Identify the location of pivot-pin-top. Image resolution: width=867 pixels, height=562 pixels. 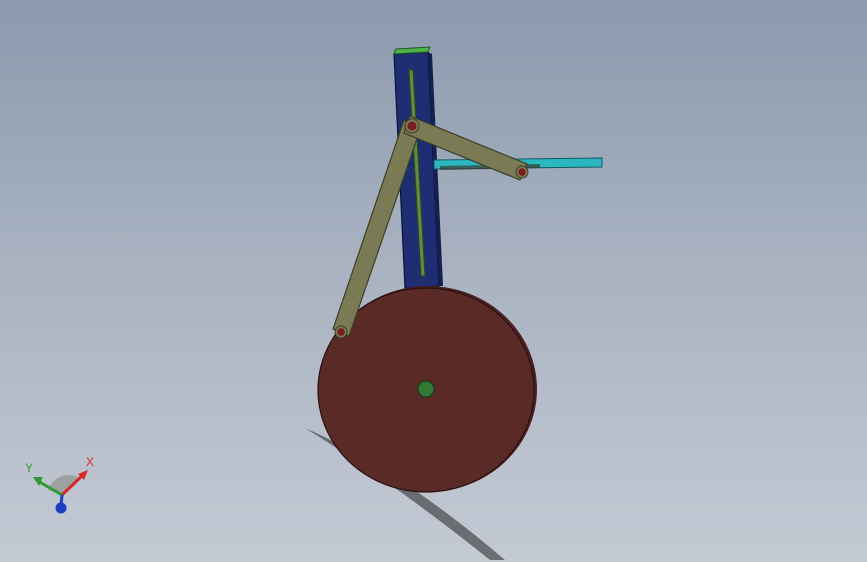
(412, 126).